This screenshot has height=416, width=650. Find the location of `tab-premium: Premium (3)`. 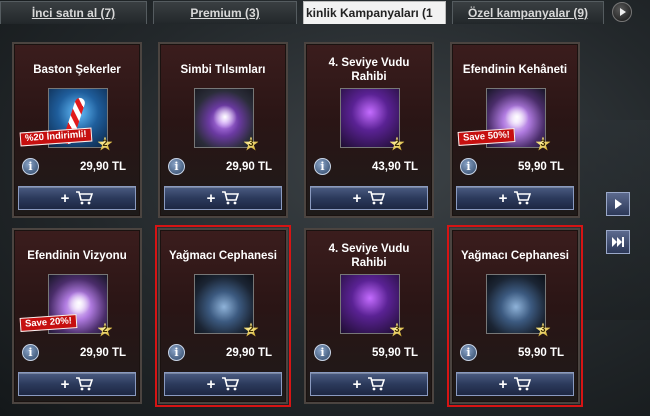

tab-premium: Premium (3) is located at coordinates (225, 12).